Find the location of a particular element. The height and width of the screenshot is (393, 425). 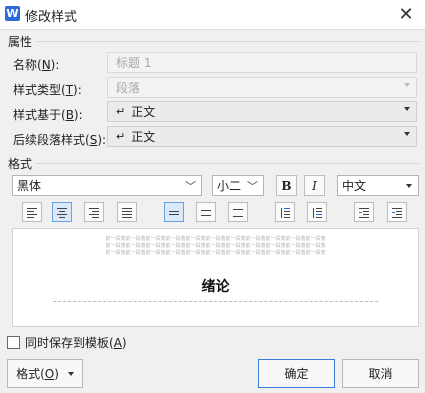

cancel-button: 取消 is located at coordinates (380, 373).